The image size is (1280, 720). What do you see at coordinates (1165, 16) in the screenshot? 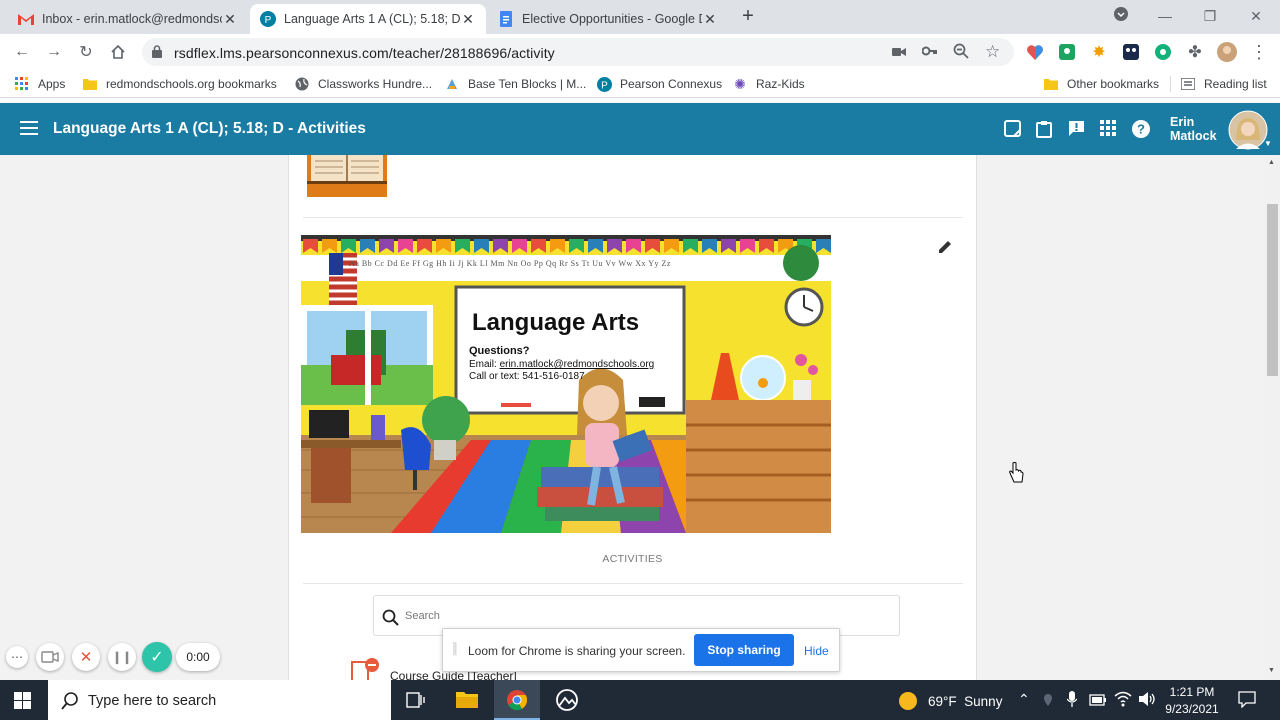
I see `minimize-button: —` at bounding box center [1165, 16].